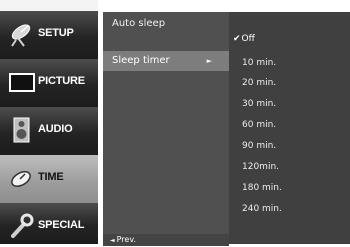 The height and width of the screenshot is (247, 350). What do you see at coordinates (289, 125) in the screenshot?
I see `option-item: 60 min.` at bounding box center [289, 125].